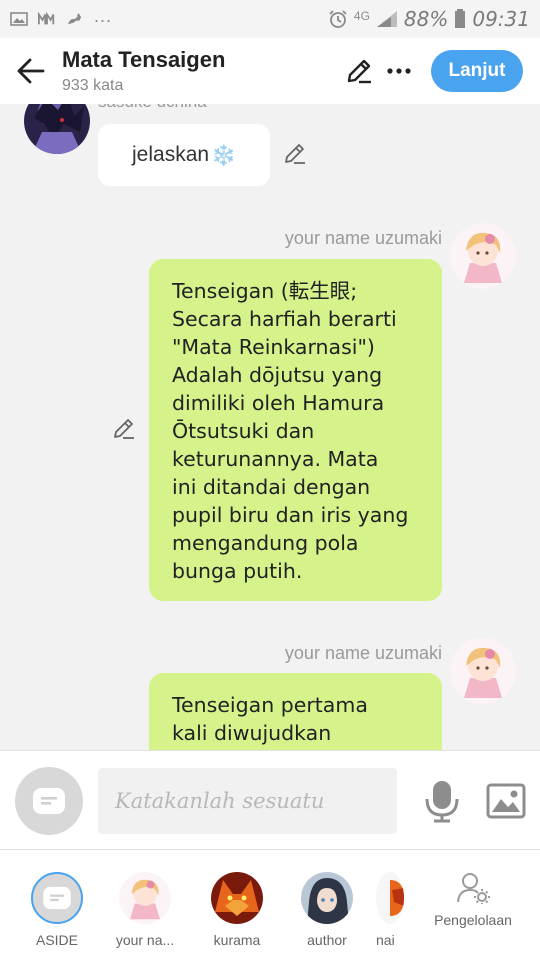 This screenshot has height=960, width=540. I want to click on next-button: Lanjut, so click(477, 71).